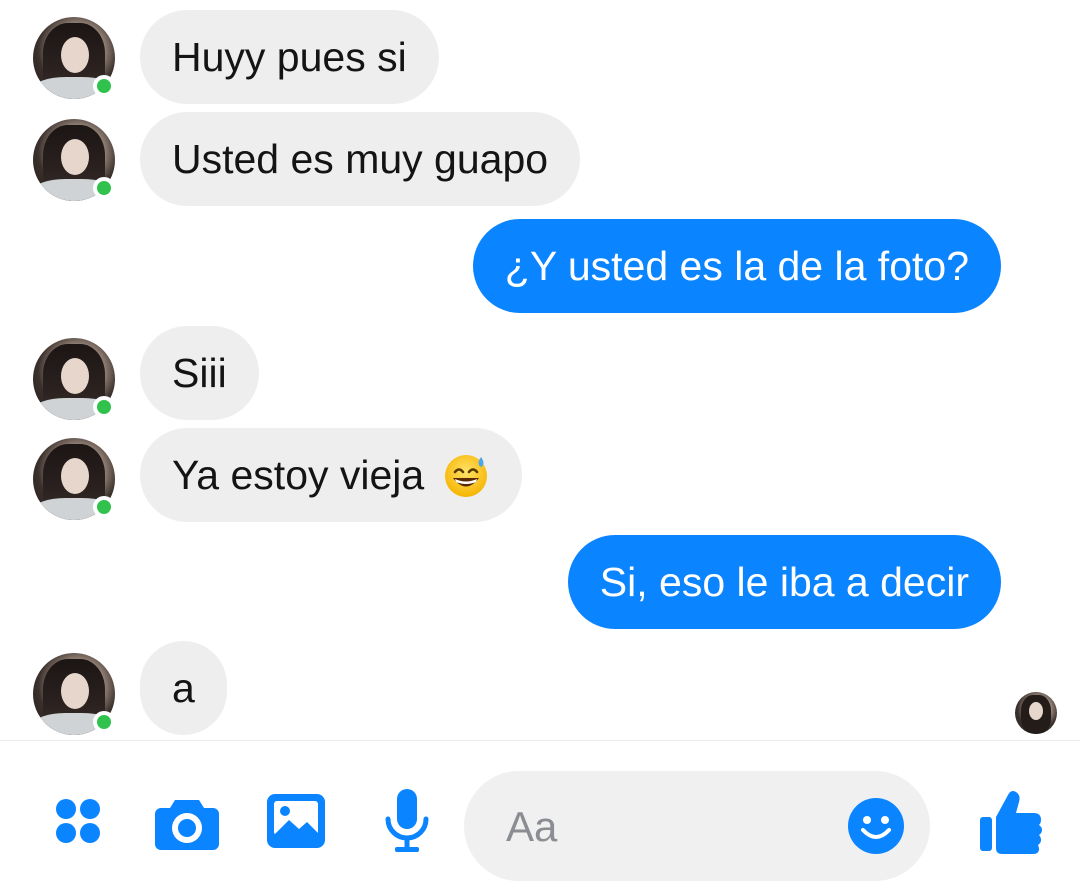 Image resolution: width=1080 pixels, height=888 pixels. I want to click on message-input-container, so click(697, 827).